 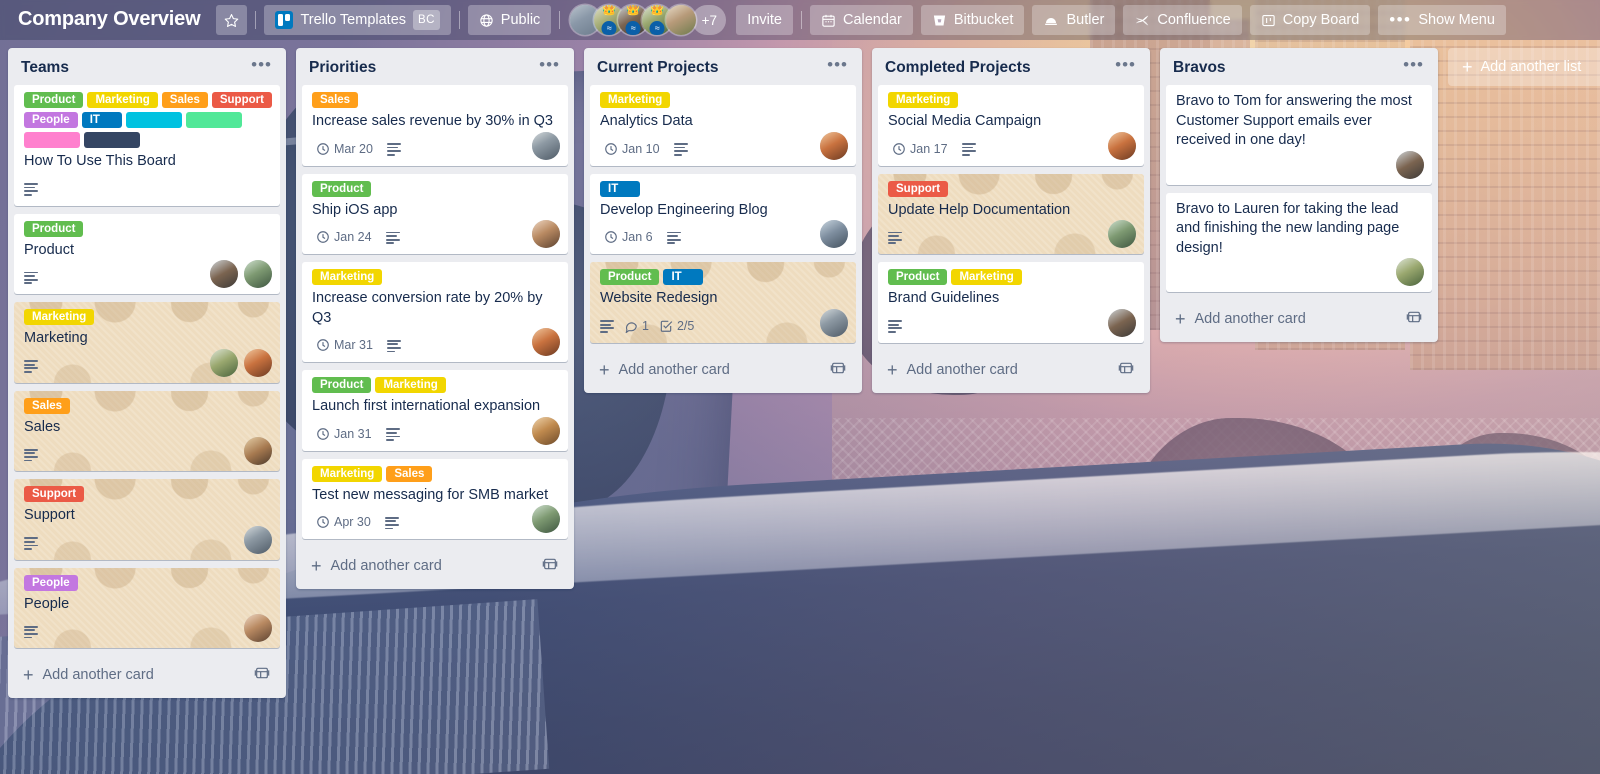 I want to click on card: IT Develop Engineering Blog Jan 6, so click(x=723, y=214).